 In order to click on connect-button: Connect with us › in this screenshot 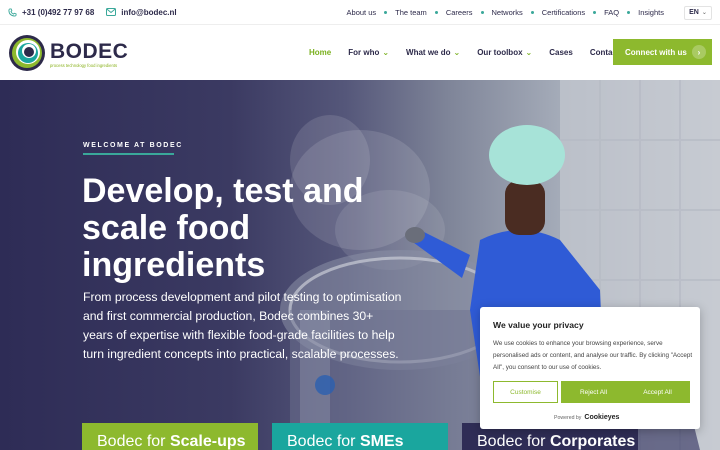, I will do `click(662, 52)`.